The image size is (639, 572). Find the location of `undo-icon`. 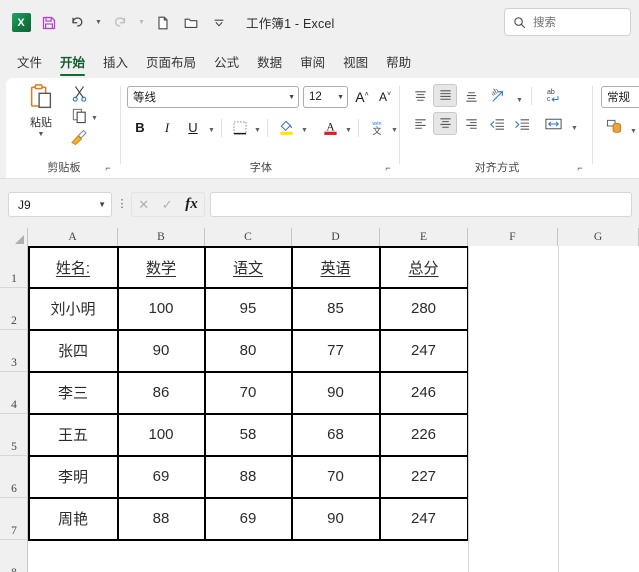

undo-icon is located at coordinates (77, 23).